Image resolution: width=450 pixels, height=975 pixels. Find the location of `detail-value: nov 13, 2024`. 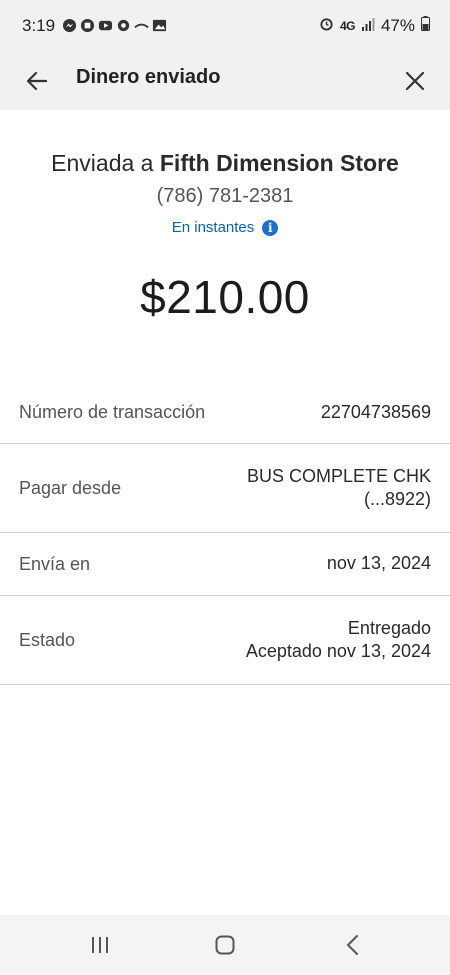

detail-value: nov 13, 2024 is located at coordinates (379, 563).